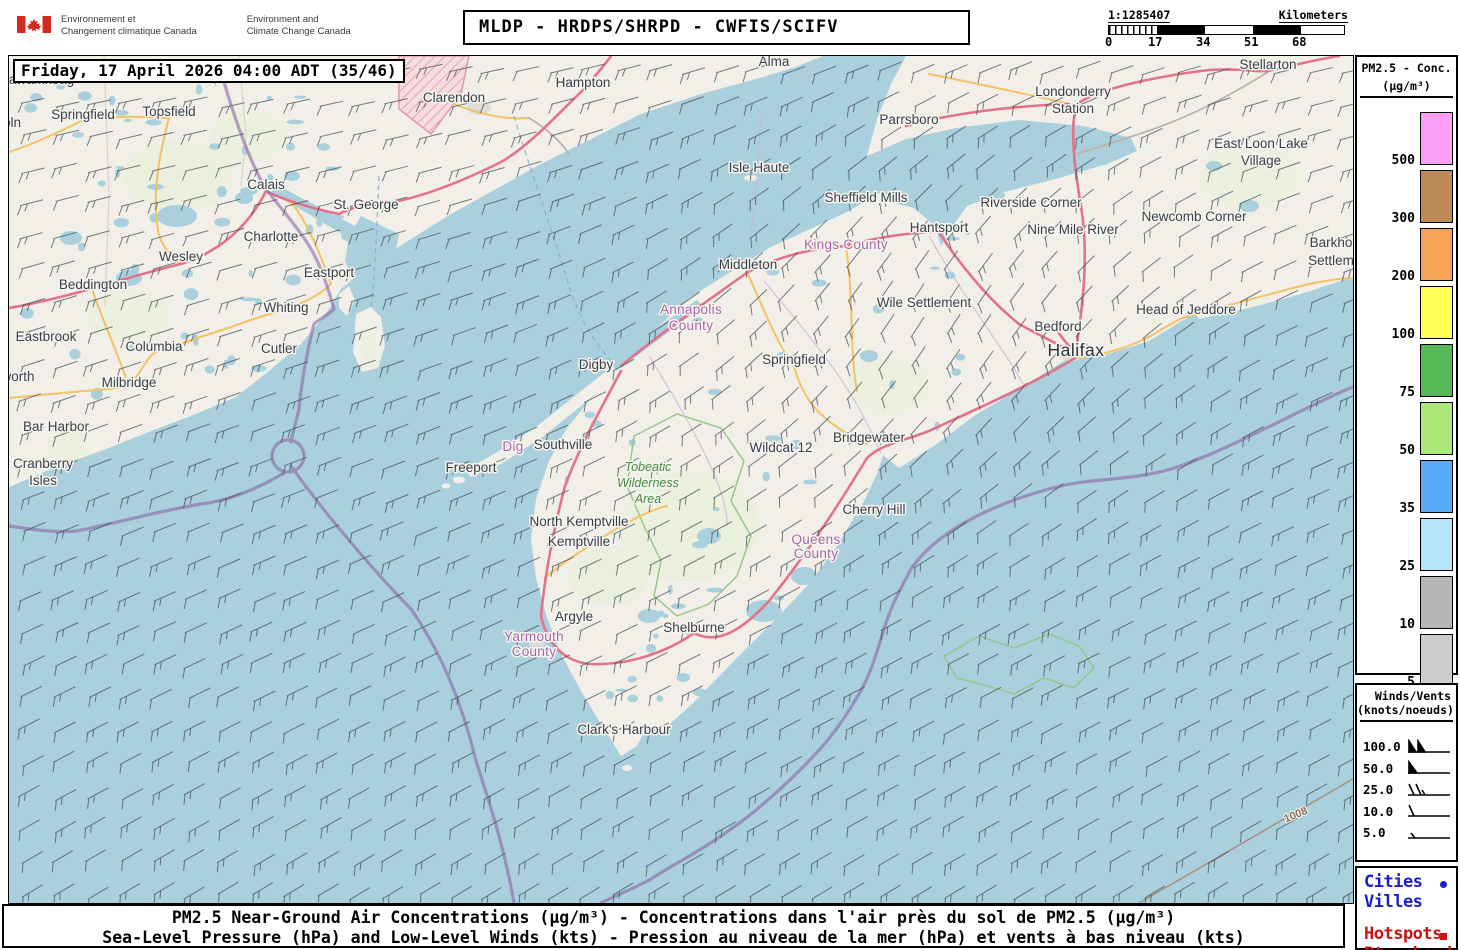  I want to click on map-label: Halifax, so click(1076, 350).